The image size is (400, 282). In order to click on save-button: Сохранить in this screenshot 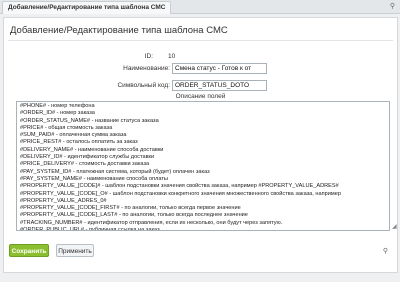, I will do `click(29, 250)`.